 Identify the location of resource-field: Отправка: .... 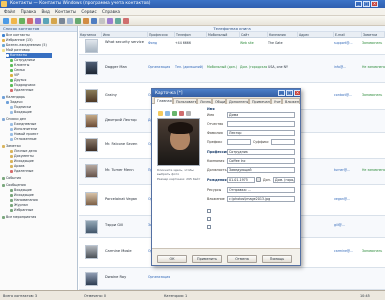
(261, 190).